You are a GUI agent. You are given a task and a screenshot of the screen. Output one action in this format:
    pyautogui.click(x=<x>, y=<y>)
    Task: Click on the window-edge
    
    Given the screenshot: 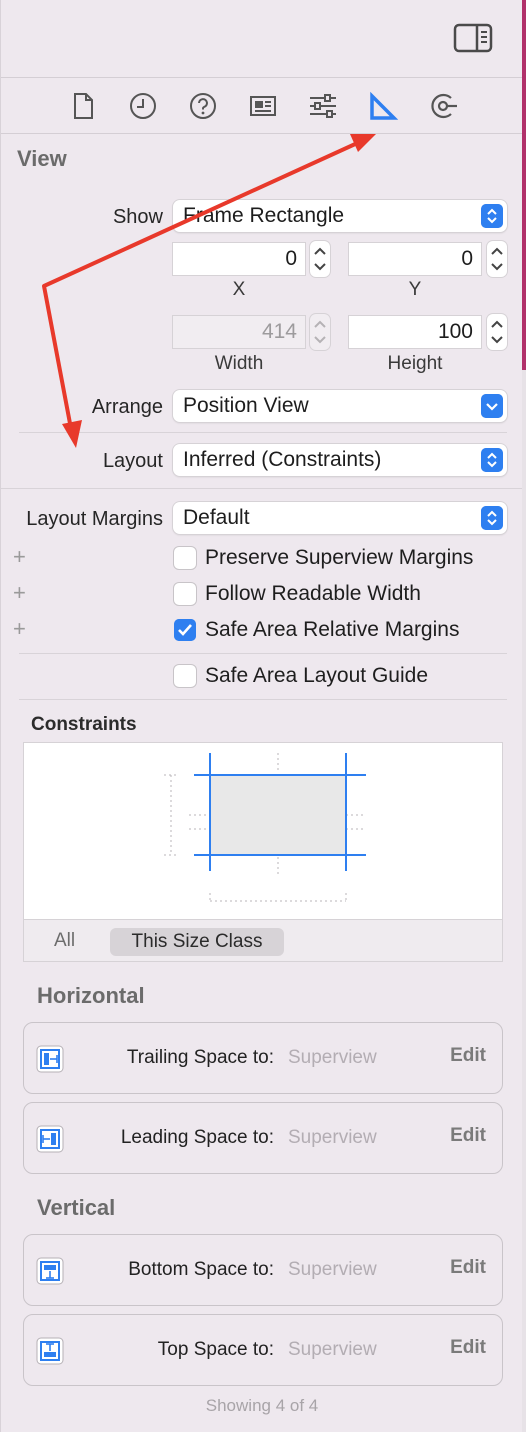 What is the action you would take?
    pyautogui.click(x=524, y=716)
    